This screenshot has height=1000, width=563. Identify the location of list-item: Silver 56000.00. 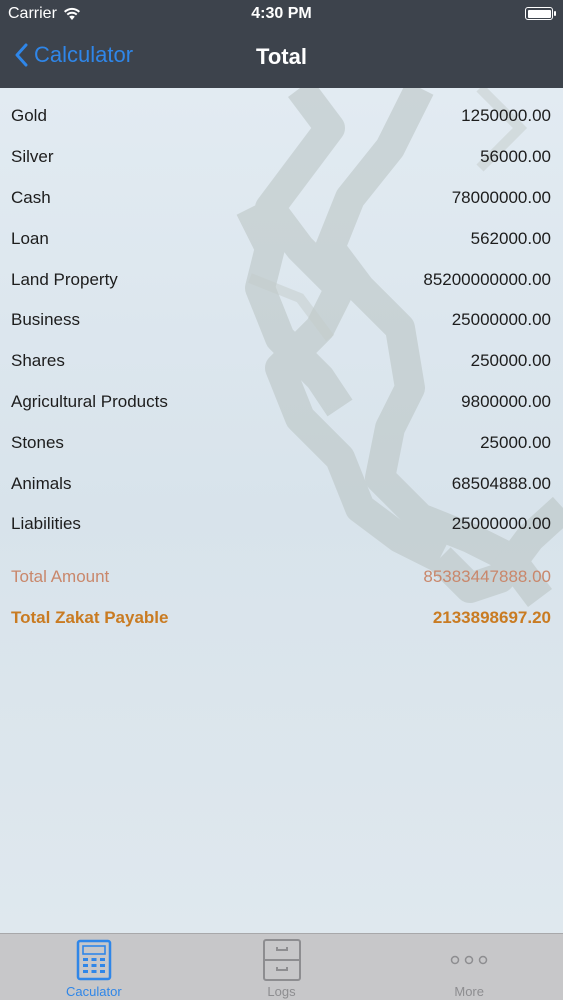
(281, 157).